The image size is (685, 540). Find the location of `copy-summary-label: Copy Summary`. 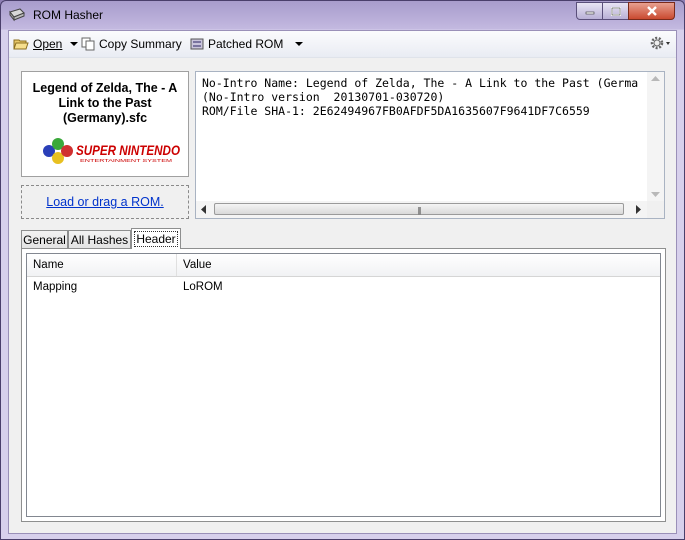

copy-summary-label: Copy Summary is located at coordinates (140, 44).